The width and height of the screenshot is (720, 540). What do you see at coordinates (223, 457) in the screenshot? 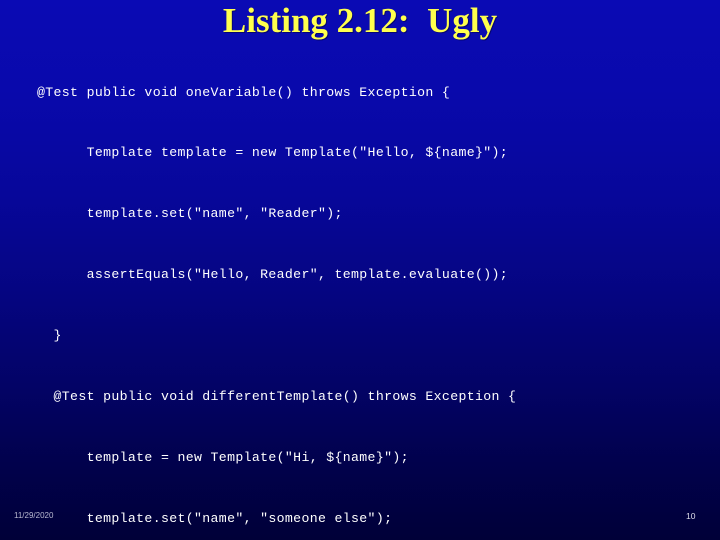
I see `code-line: template = new Template("Hi, ${name}");` at bounding box center [223, 457].